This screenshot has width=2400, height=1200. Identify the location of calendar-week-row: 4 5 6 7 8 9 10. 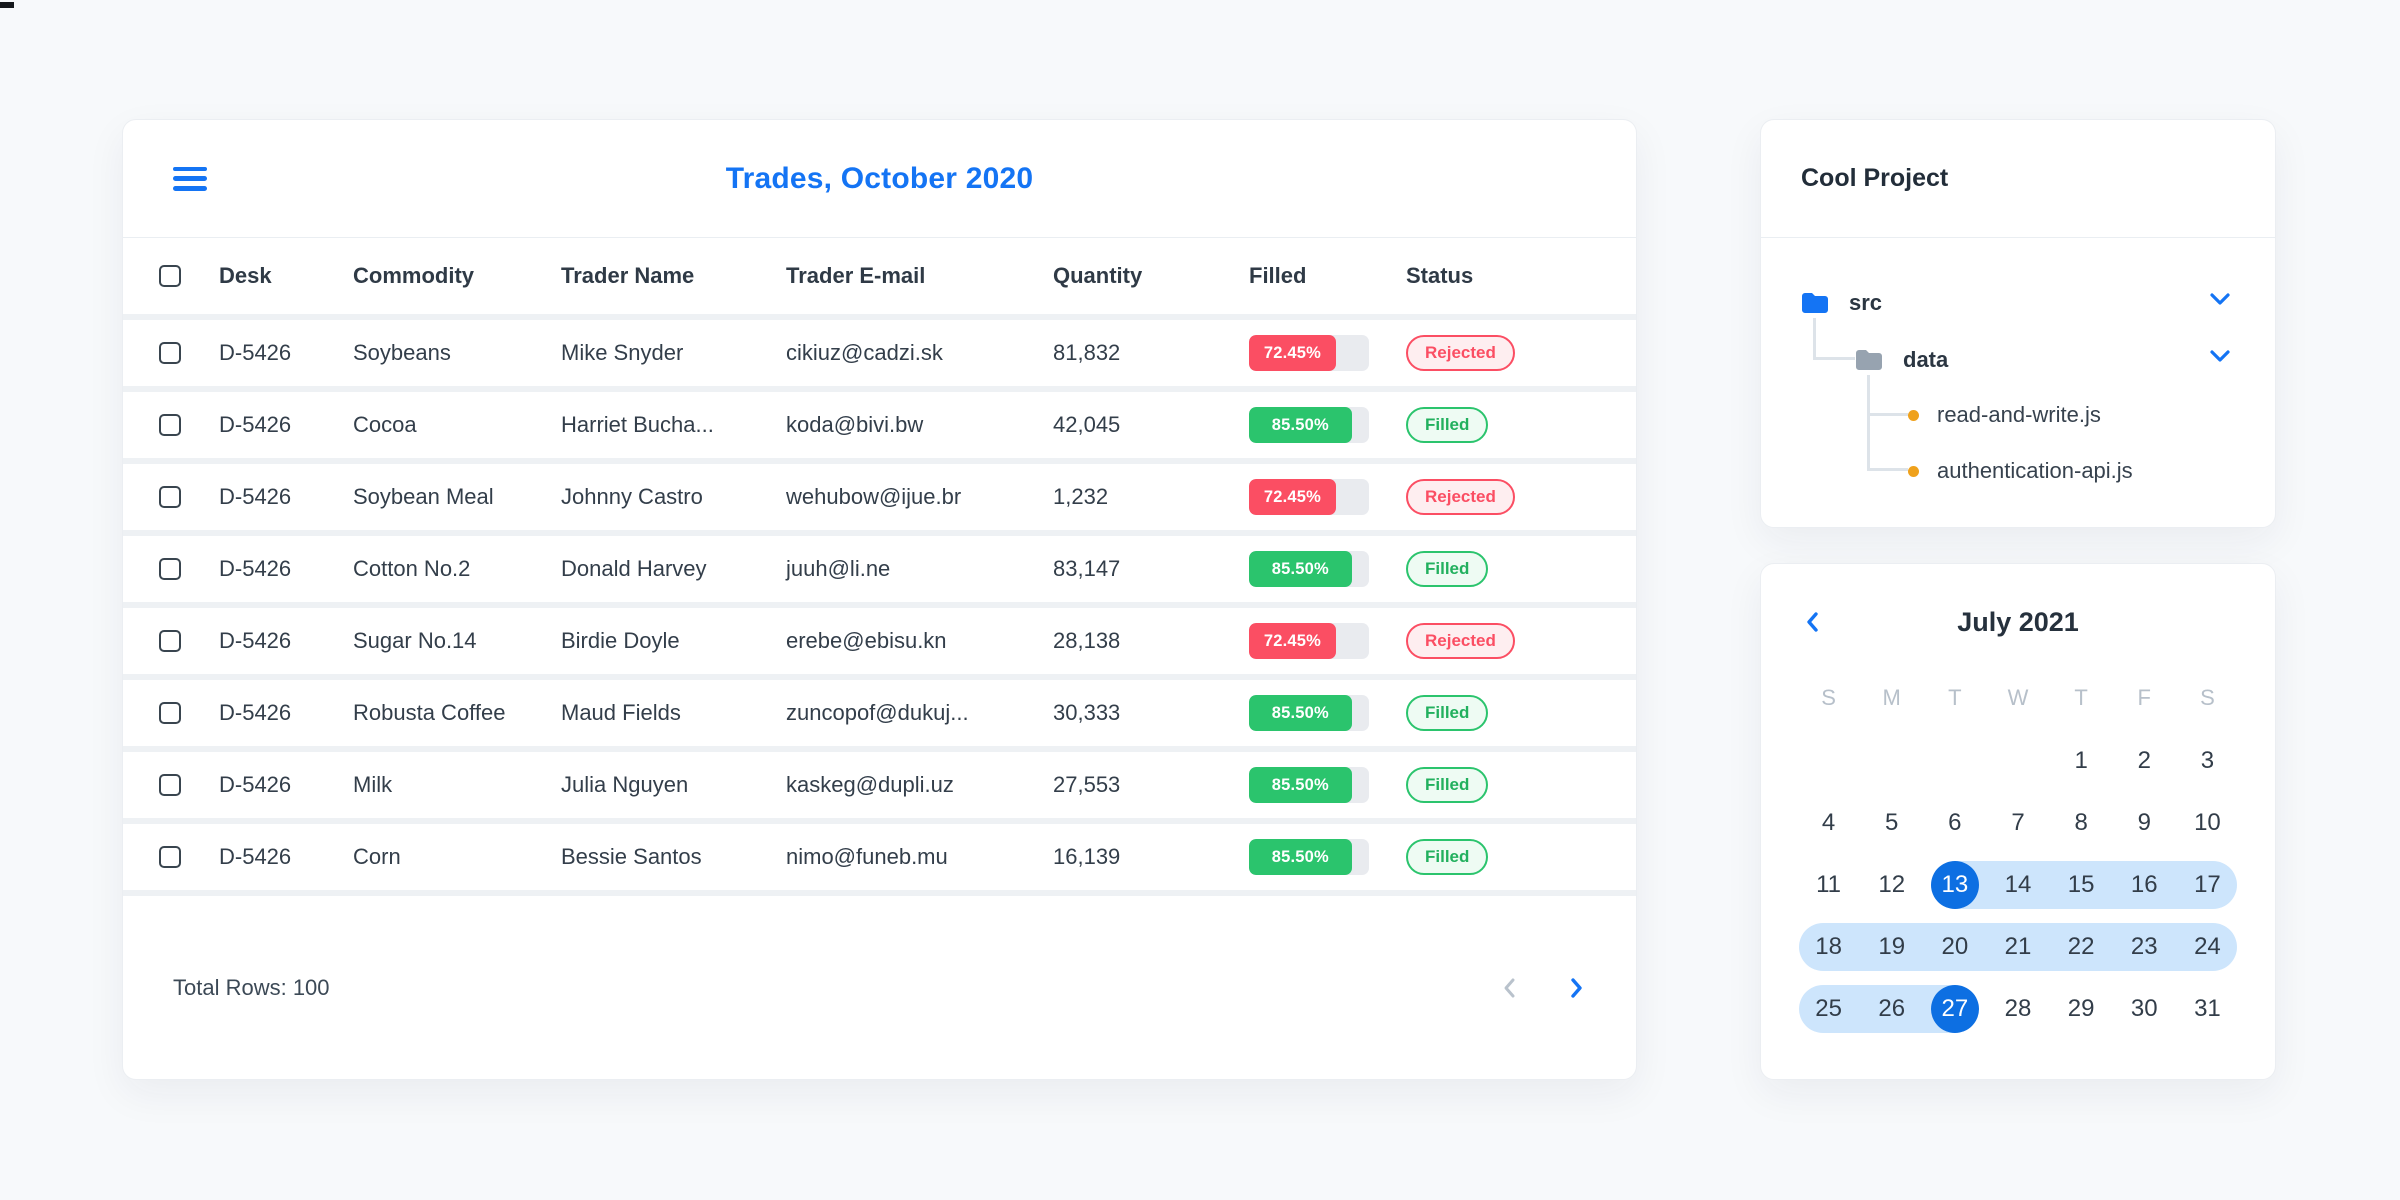
(2018, 823).